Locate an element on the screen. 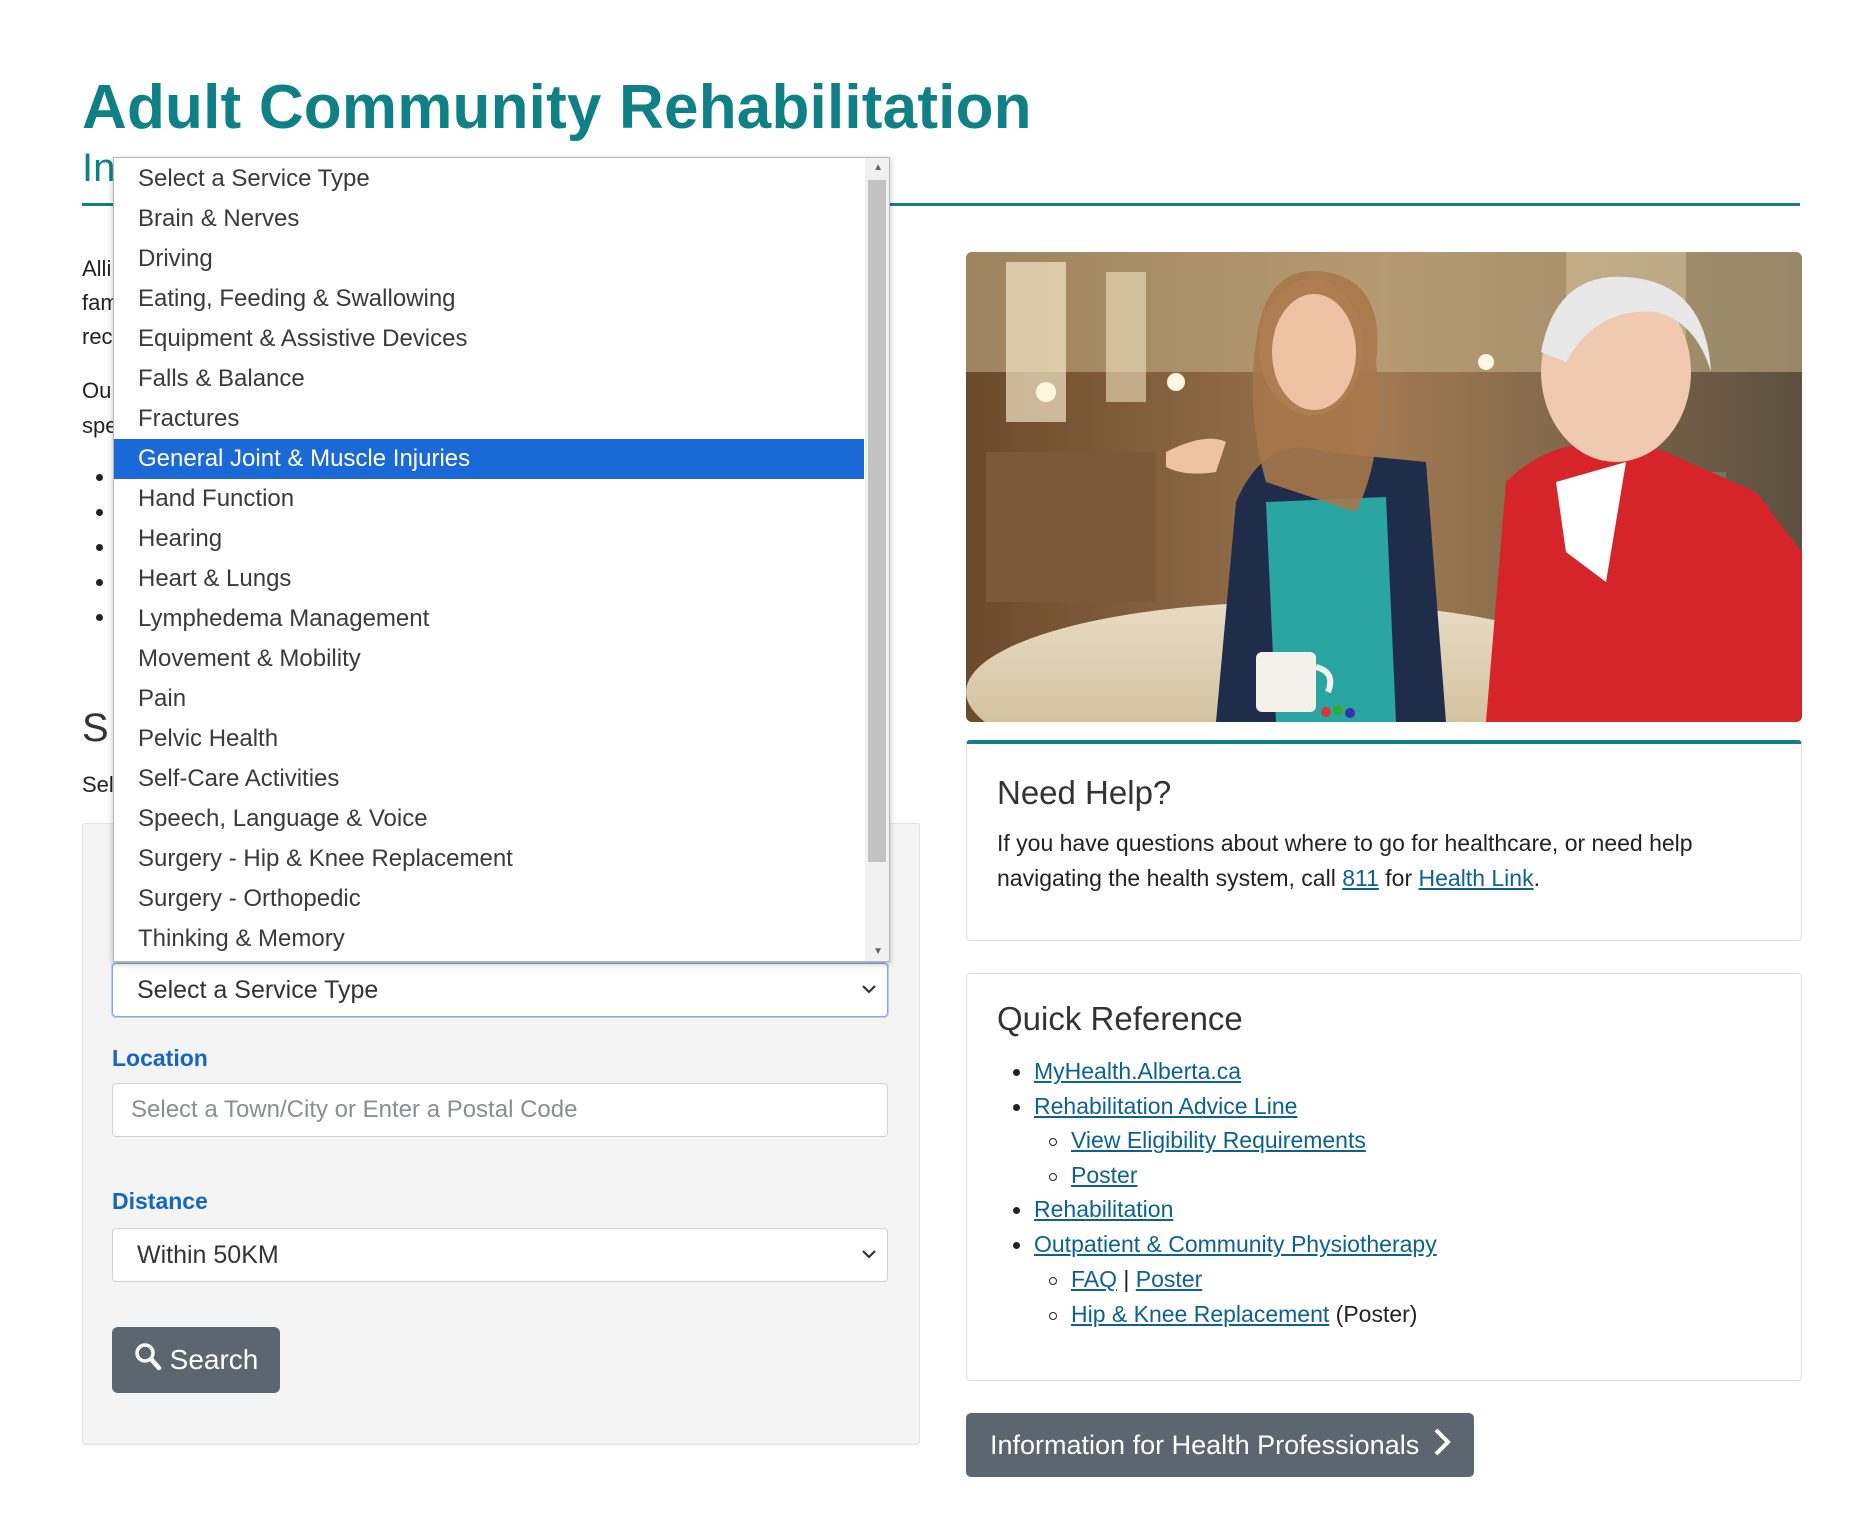 The width and height of the screenshot is (1865, 1535). location-label: Location is located at coordinates (160, 1058).